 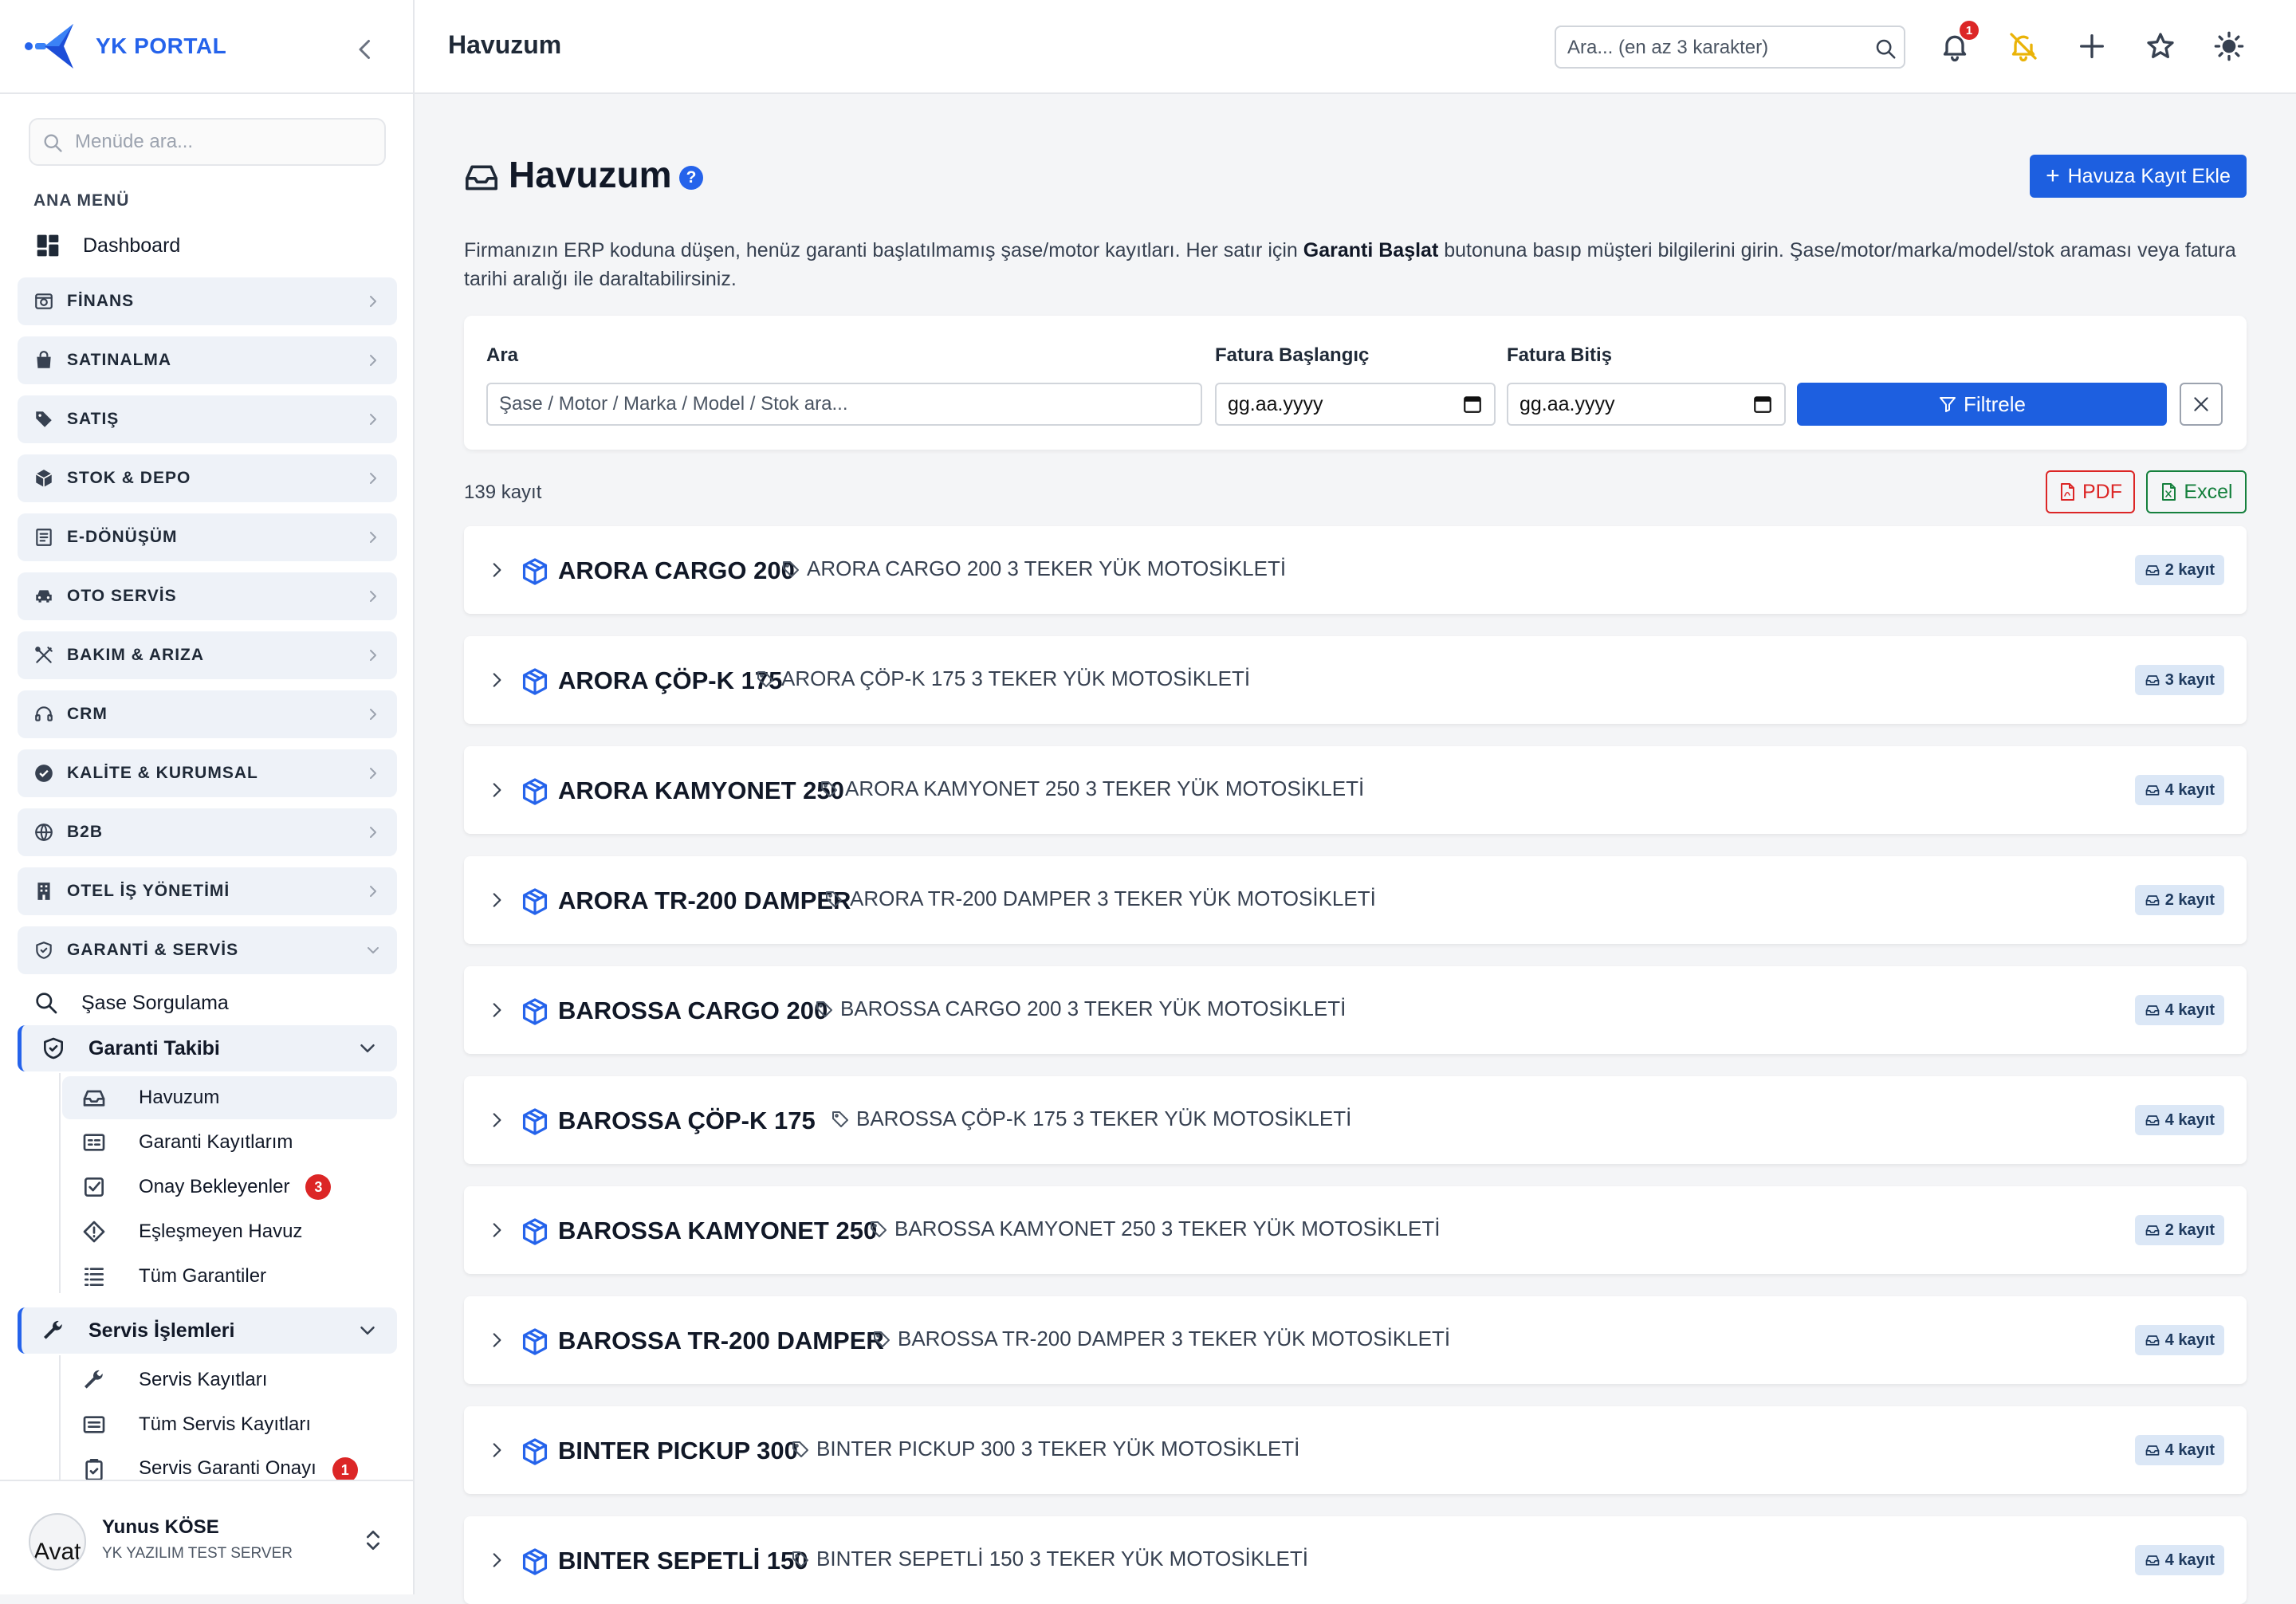 I want to click on user-profile: Avat Yunus KÖSE YK YAZILIM TEST SERVER, so click(x=206, y=1537).